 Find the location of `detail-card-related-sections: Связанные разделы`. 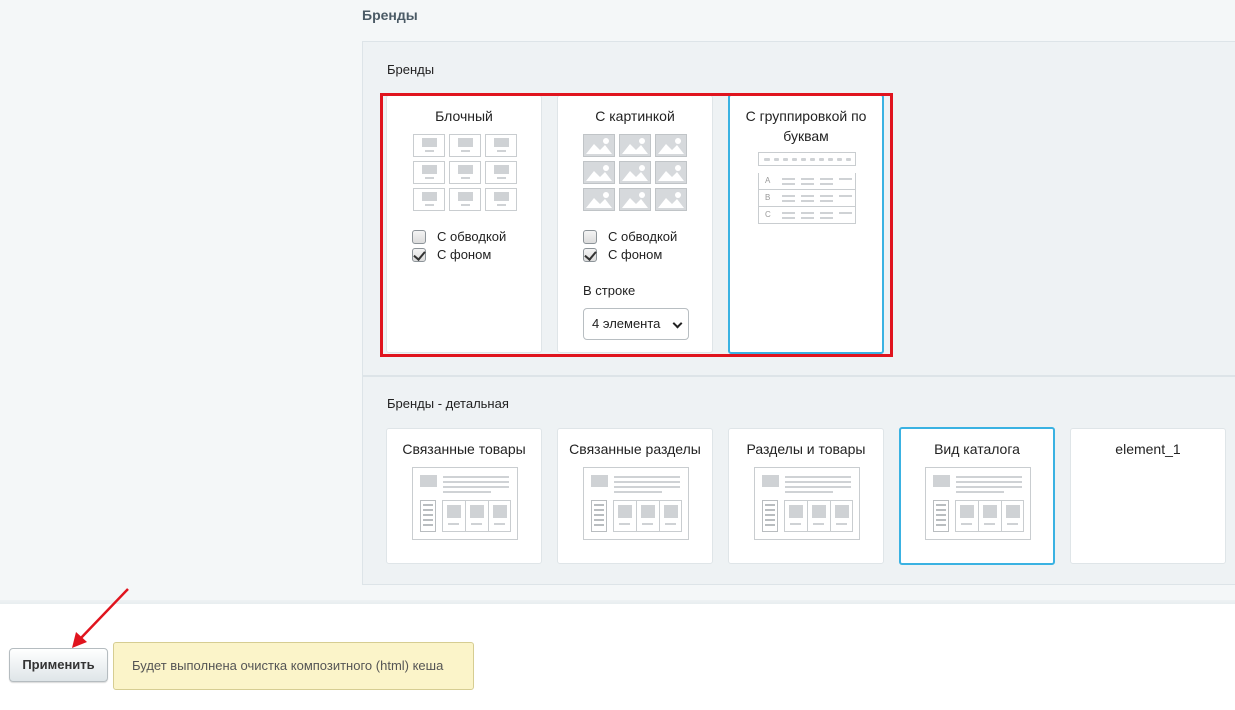

detail-card-related-sections: Связанные разделы is located at coordinates (635, 496).